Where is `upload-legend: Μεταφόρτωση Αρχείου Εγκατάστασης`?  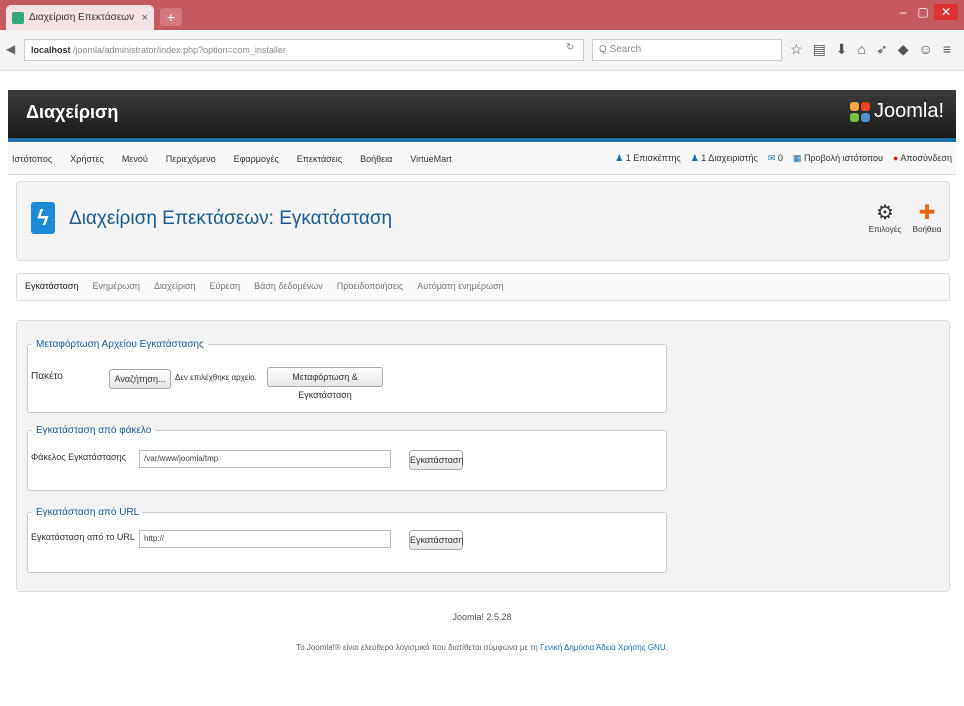
upload-legend: Μεταφόρτωση Αρχείου Εγκατάστασης is located at coordinates (120, 344).